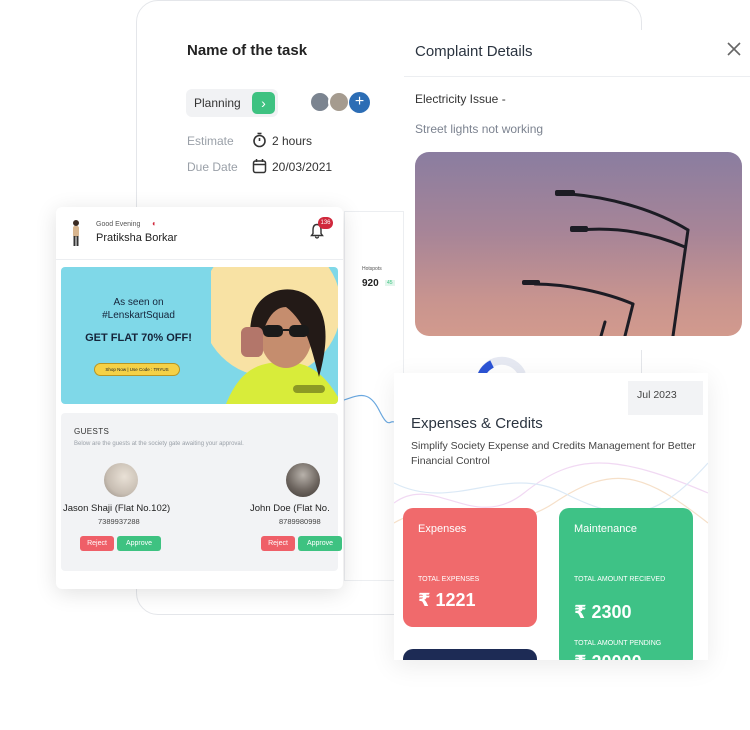 Image resolution: width=750 pixels, height=730 pixels. I want to click on tile-label: TOTAL AMOUNT RECIEVED, so click(620, 579).